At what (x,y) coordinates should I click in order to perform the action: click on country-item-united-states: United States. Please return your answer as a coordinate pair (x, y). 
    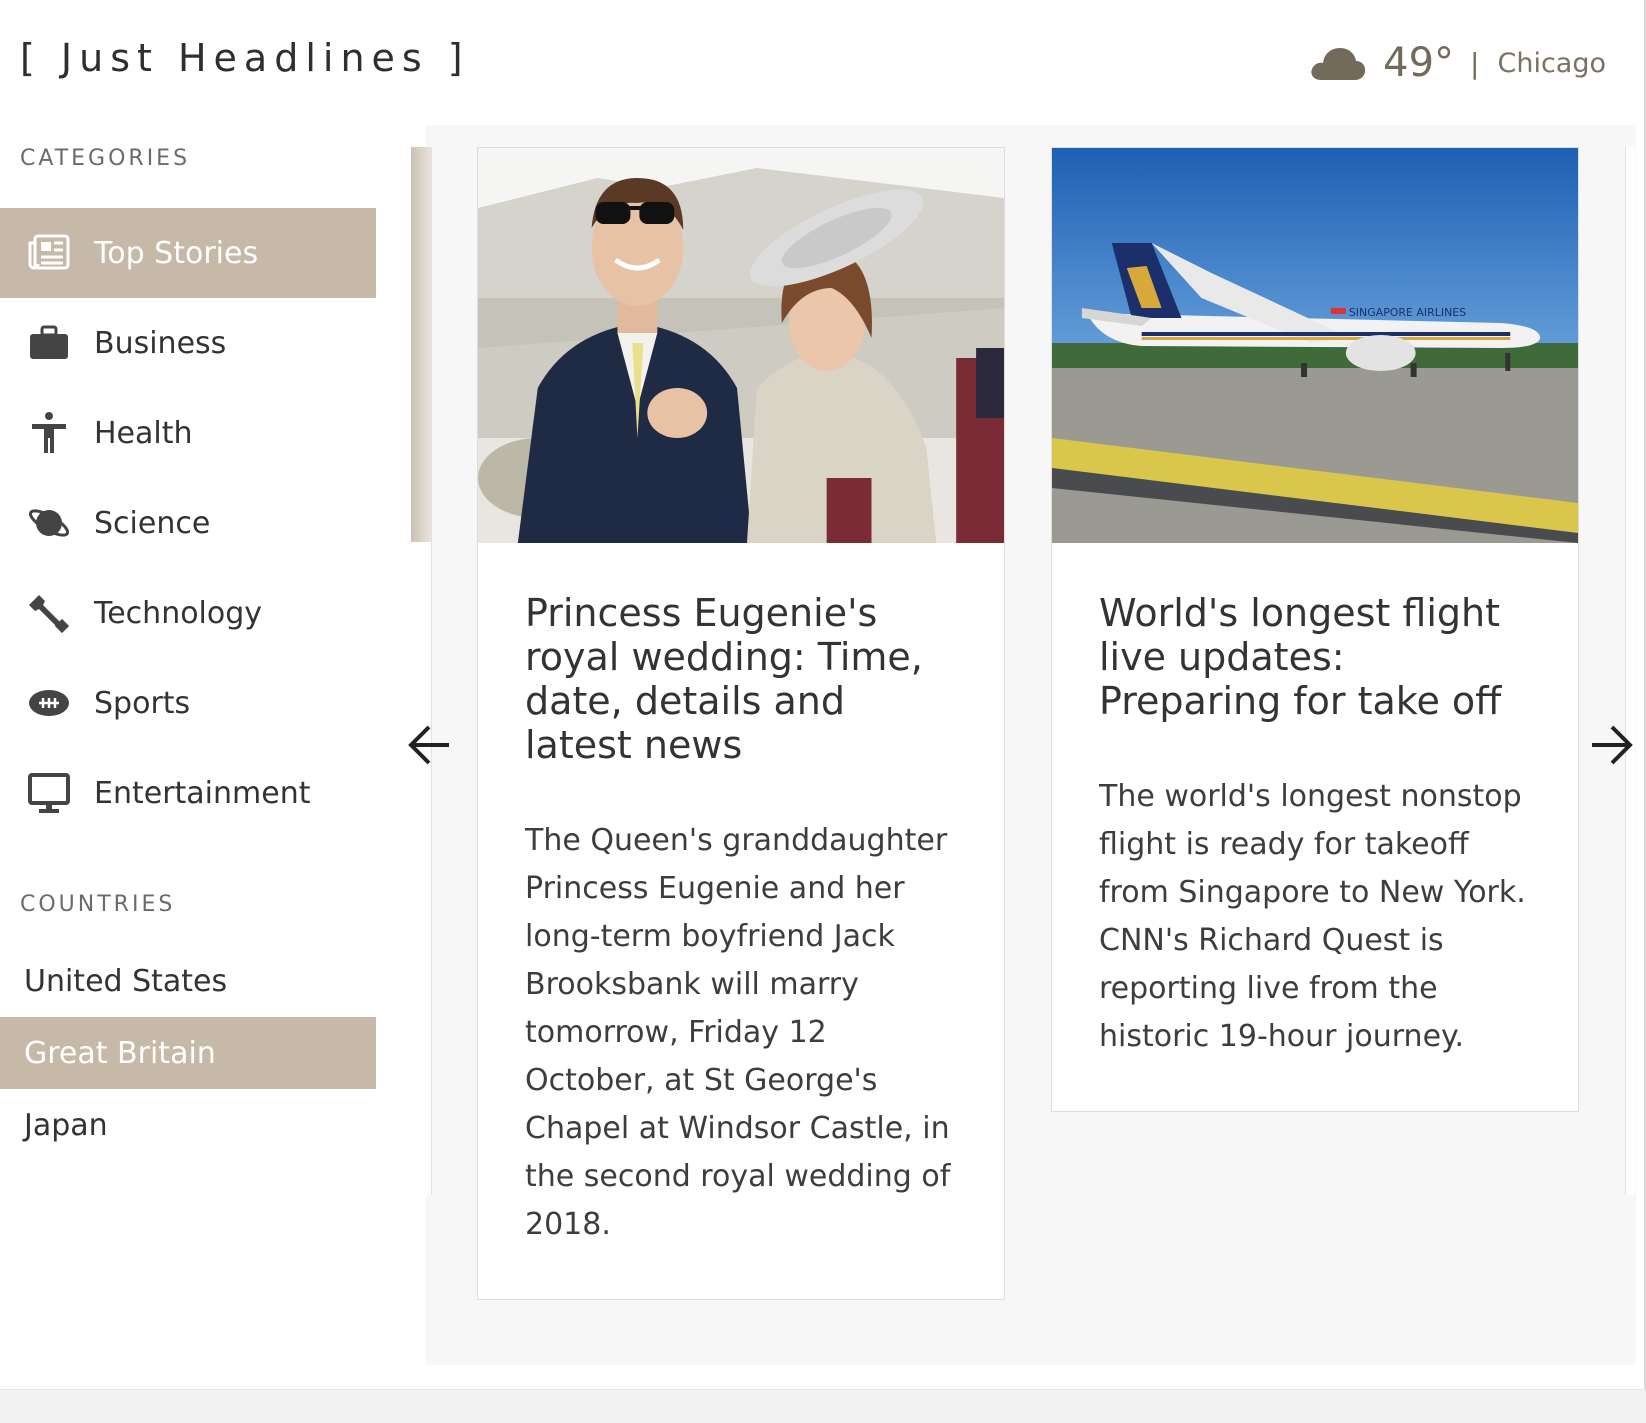
    Looking at the image, I should click on (188, 981).